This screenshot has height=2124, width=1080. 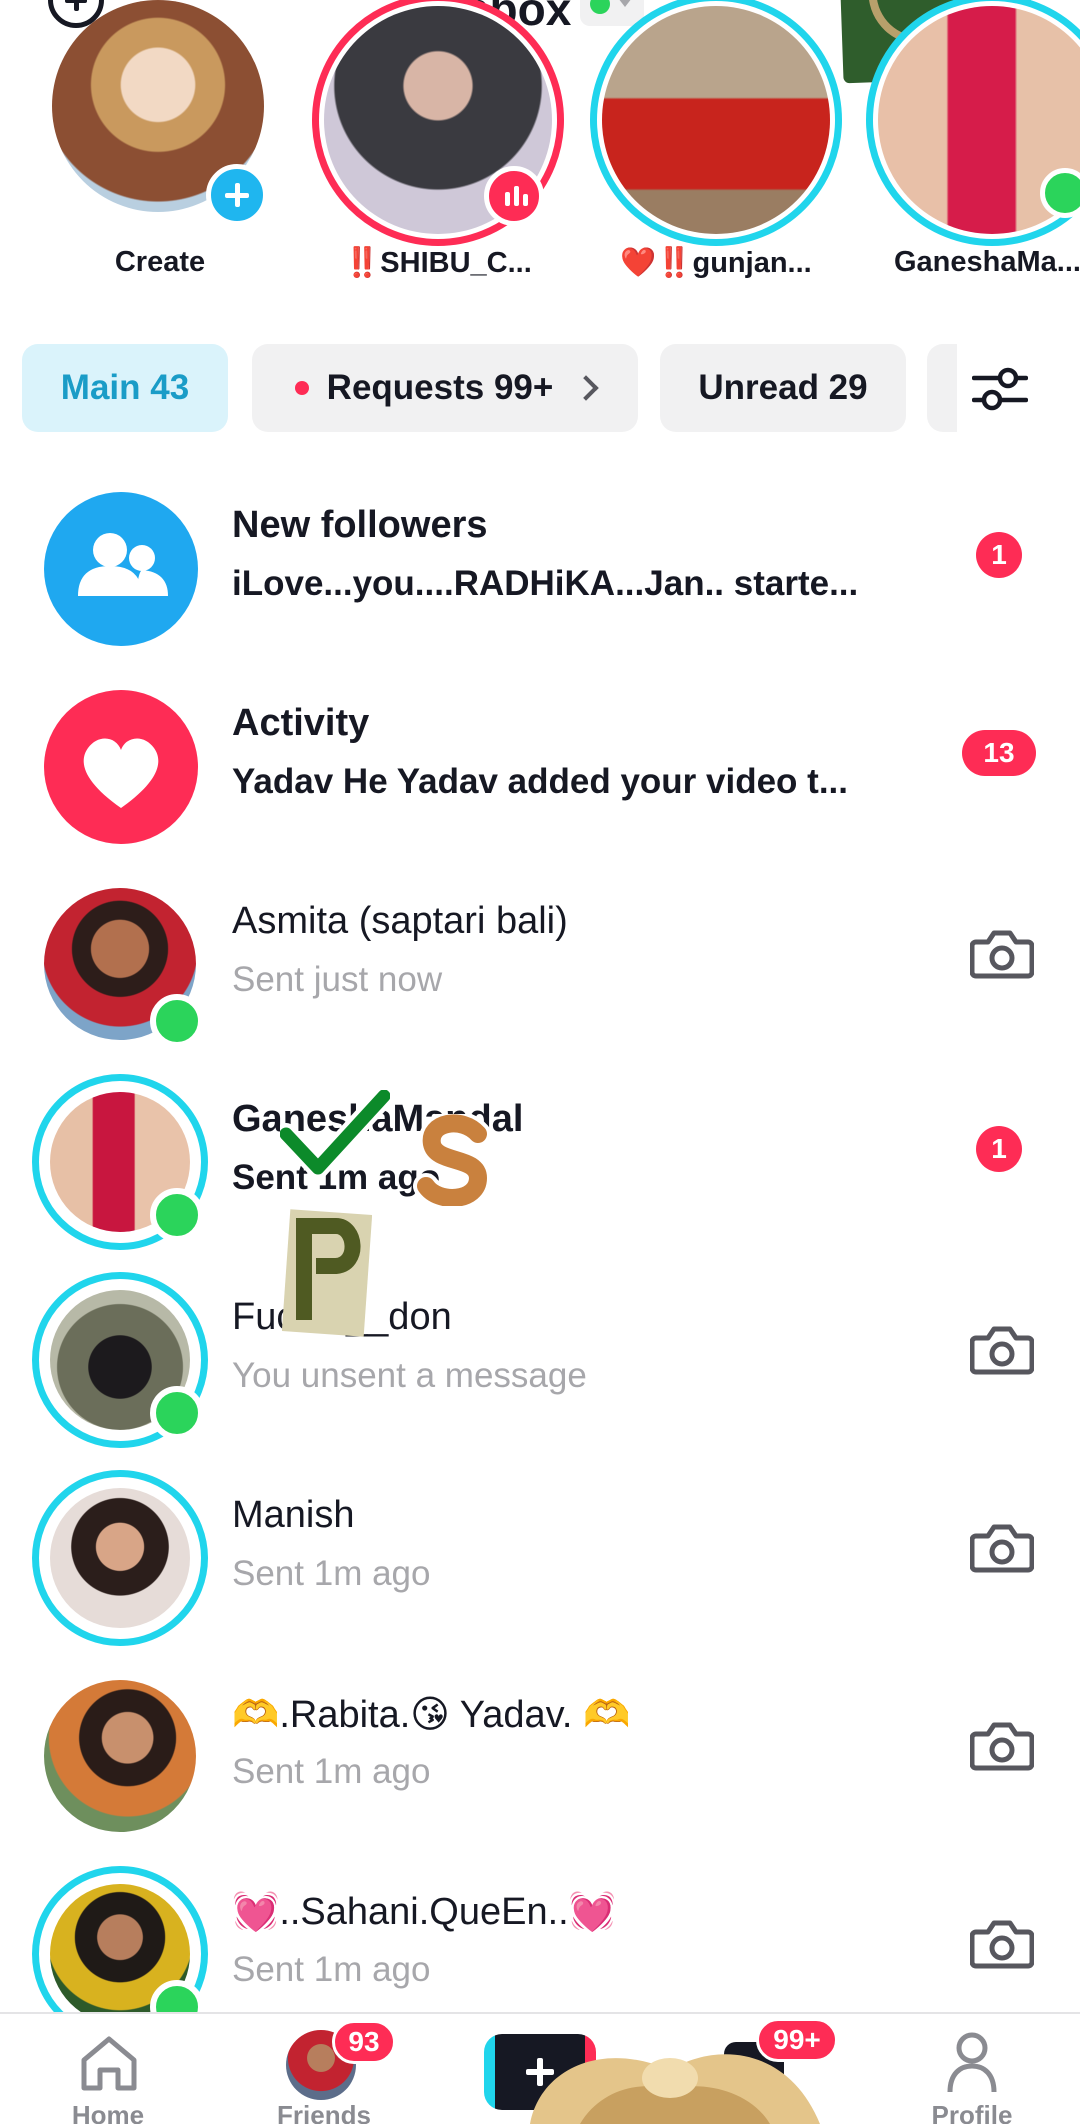 I want to click on heart-icon, so click(x=121, y=767).